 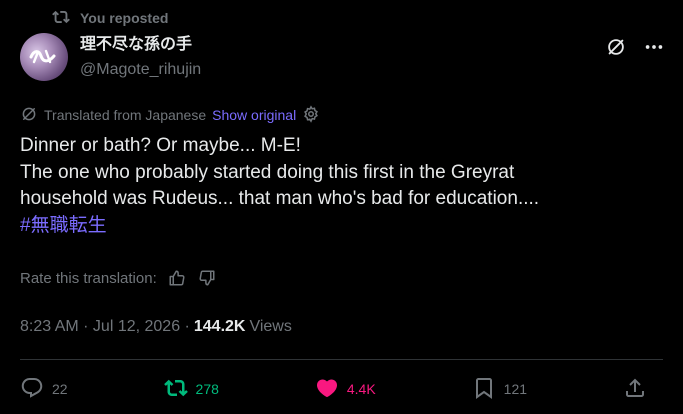 I want to click on handle: @Magote_rihujin, so click(x=140, y=70).